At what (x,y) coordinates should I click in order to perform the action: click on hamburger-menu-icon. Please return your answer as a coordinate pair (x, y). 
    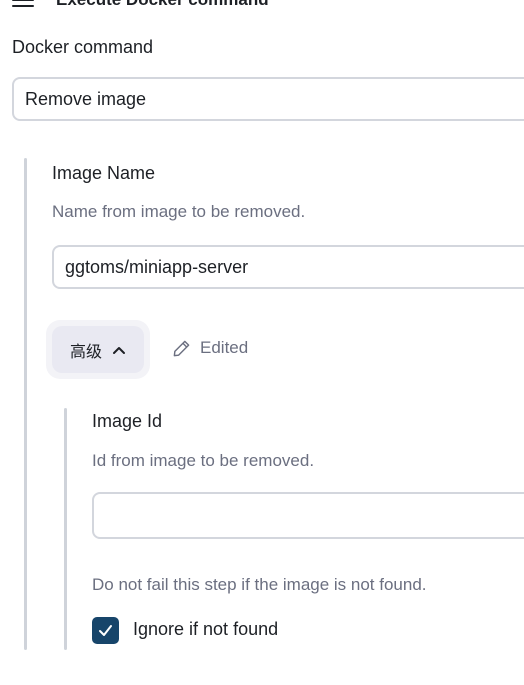
    Looking at the image, I should click on (23, 3).